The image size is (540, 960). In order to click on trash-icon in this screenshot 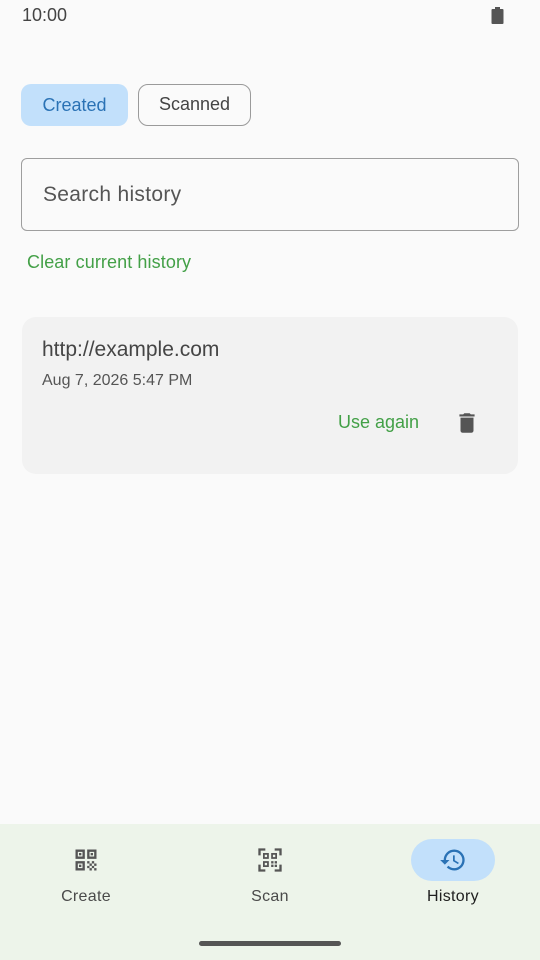, I will do `click(467, 423)`.